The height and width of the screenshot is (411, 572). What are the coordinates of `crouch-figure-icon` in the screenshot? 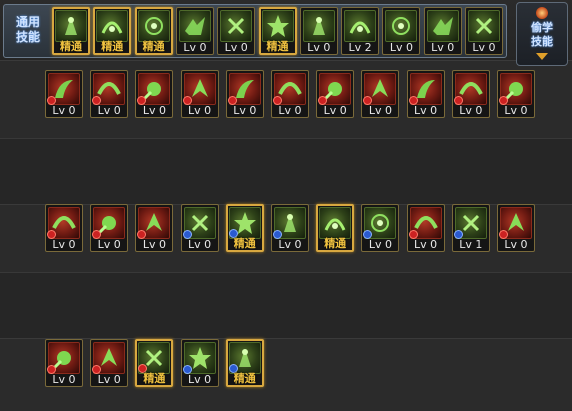 It's located at (71, 26).